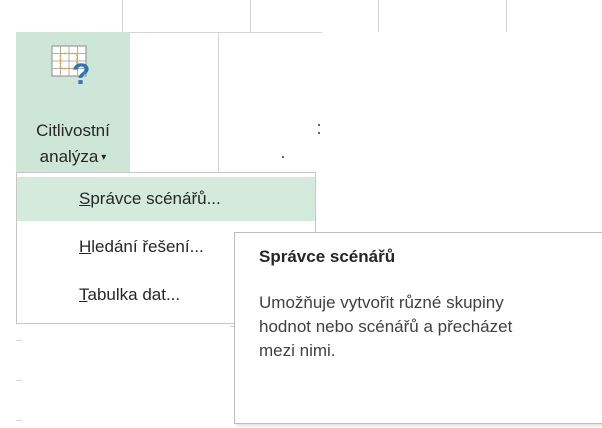 This screenshot has width=602, height=428. What do you see at coordinates (73, 102) in the screenshot?
I see `what-if-analysis-button: ? Citlivostní analýza ▾` at bounding box center [73, 102].